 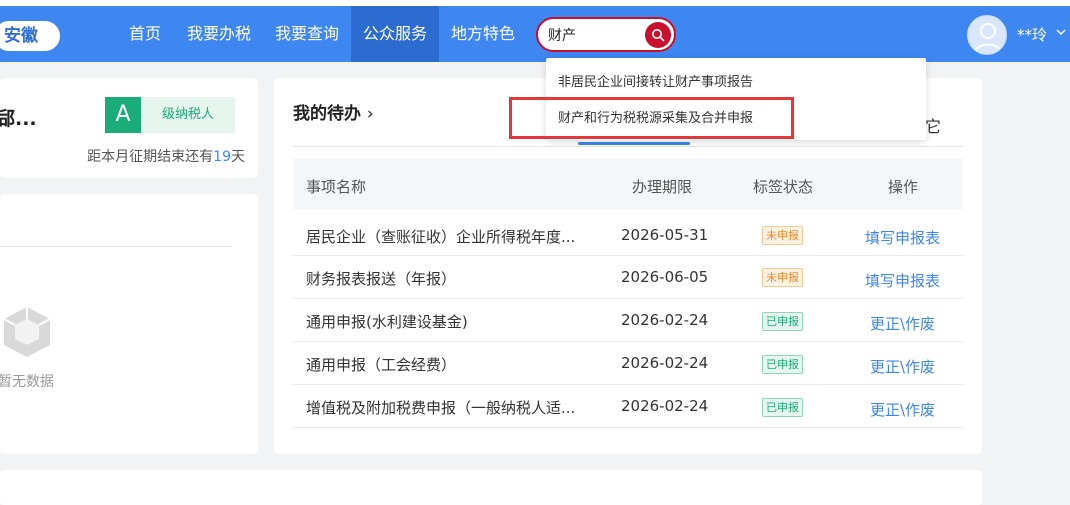 I want to click on nav-tax-handling: 我要办税, so click(x=219, y=34).